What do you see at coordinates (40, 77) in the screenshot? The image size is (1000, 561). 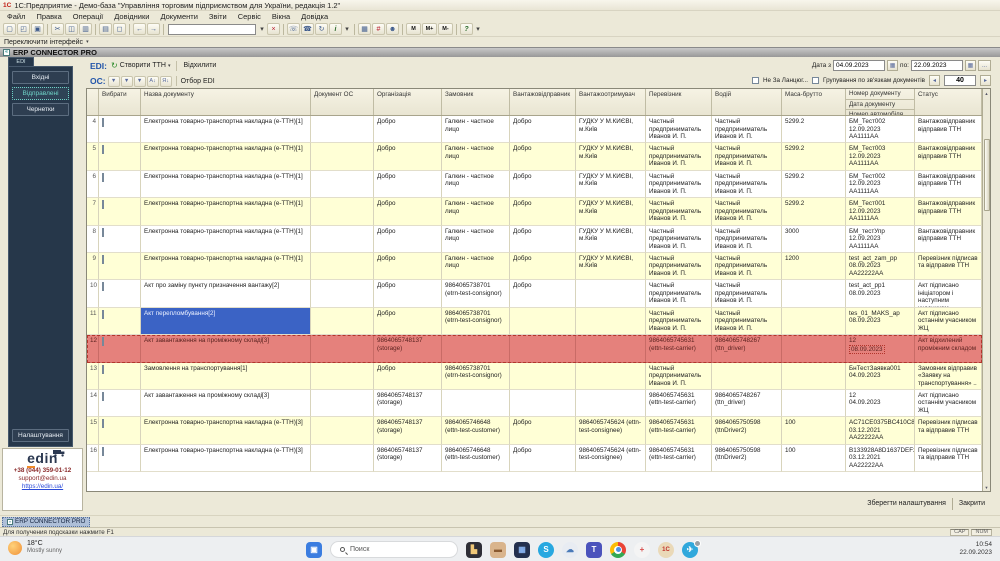 I see `sidebar-item-inbox: Вхідні` at bounding box center [40, 77].